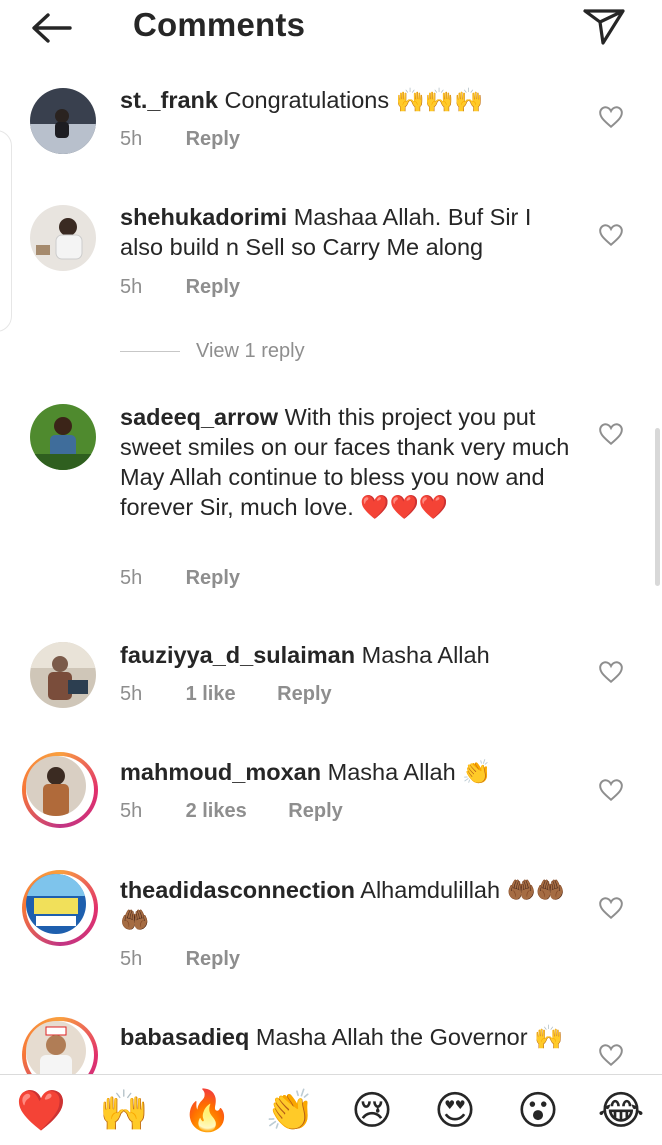  I want to click on comment-username: babasadieq, so click(184, 1037).